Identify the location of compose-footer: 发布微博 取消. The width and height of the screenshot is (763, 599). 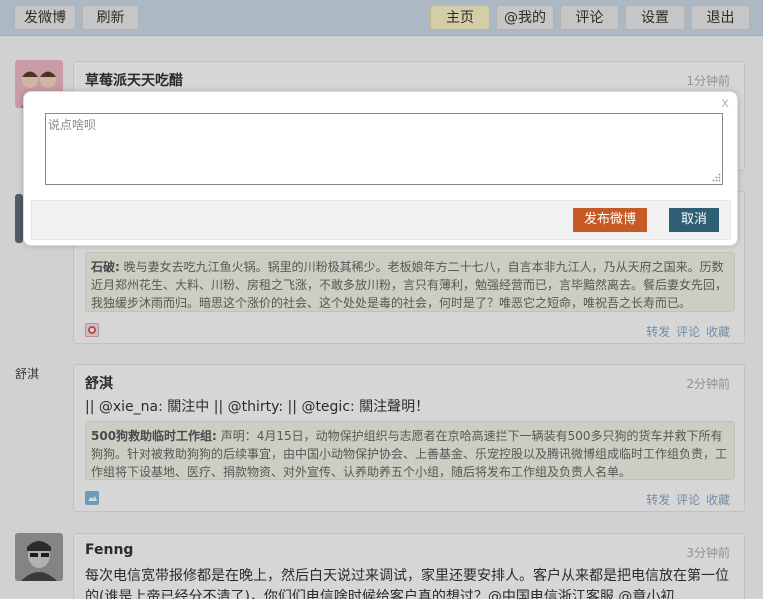
(381, 220).